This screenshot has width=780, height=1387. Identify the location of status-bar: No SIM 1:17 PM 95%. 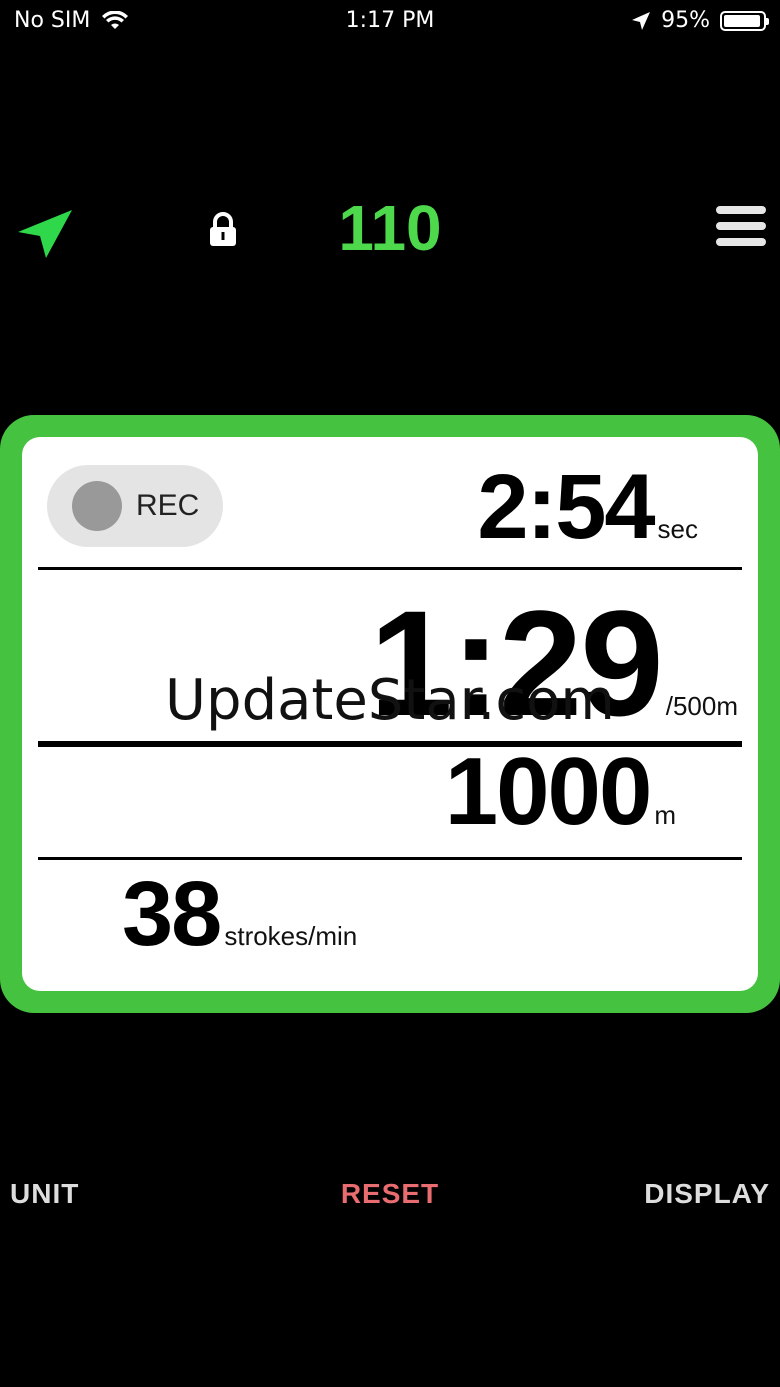
(390, 22).